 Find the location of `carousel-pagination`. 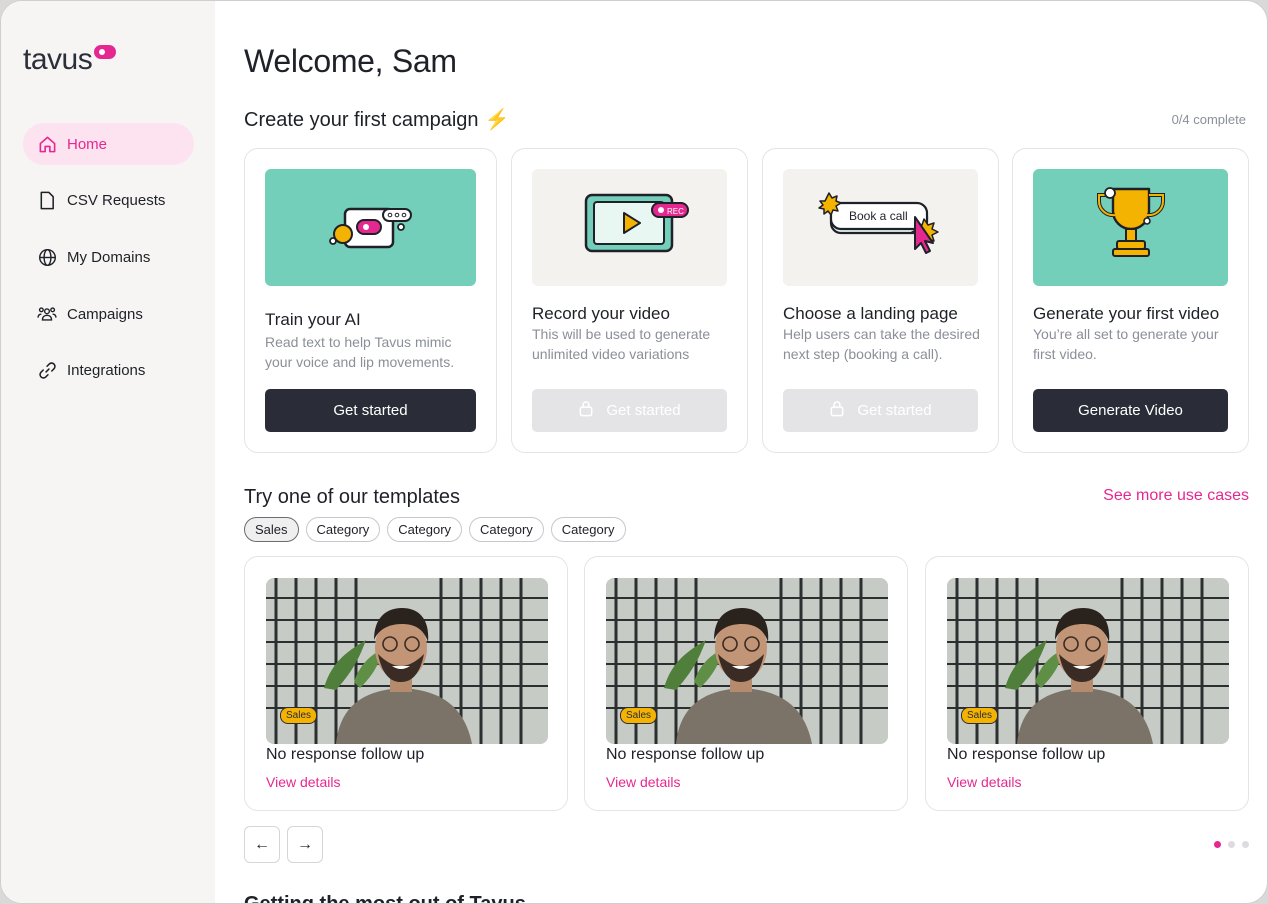

carousel-pagination is located at coordinates (1228, 844).